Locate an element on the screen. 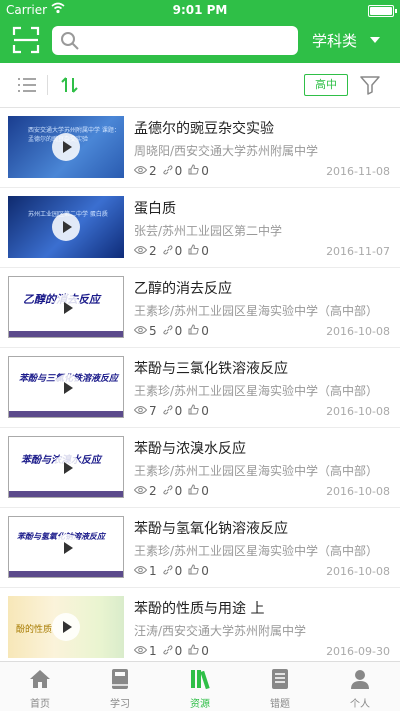 Image resolution: width=400 pixels, height=711 pixels. tab-study: 学习 is located at coordinates (120, 686).